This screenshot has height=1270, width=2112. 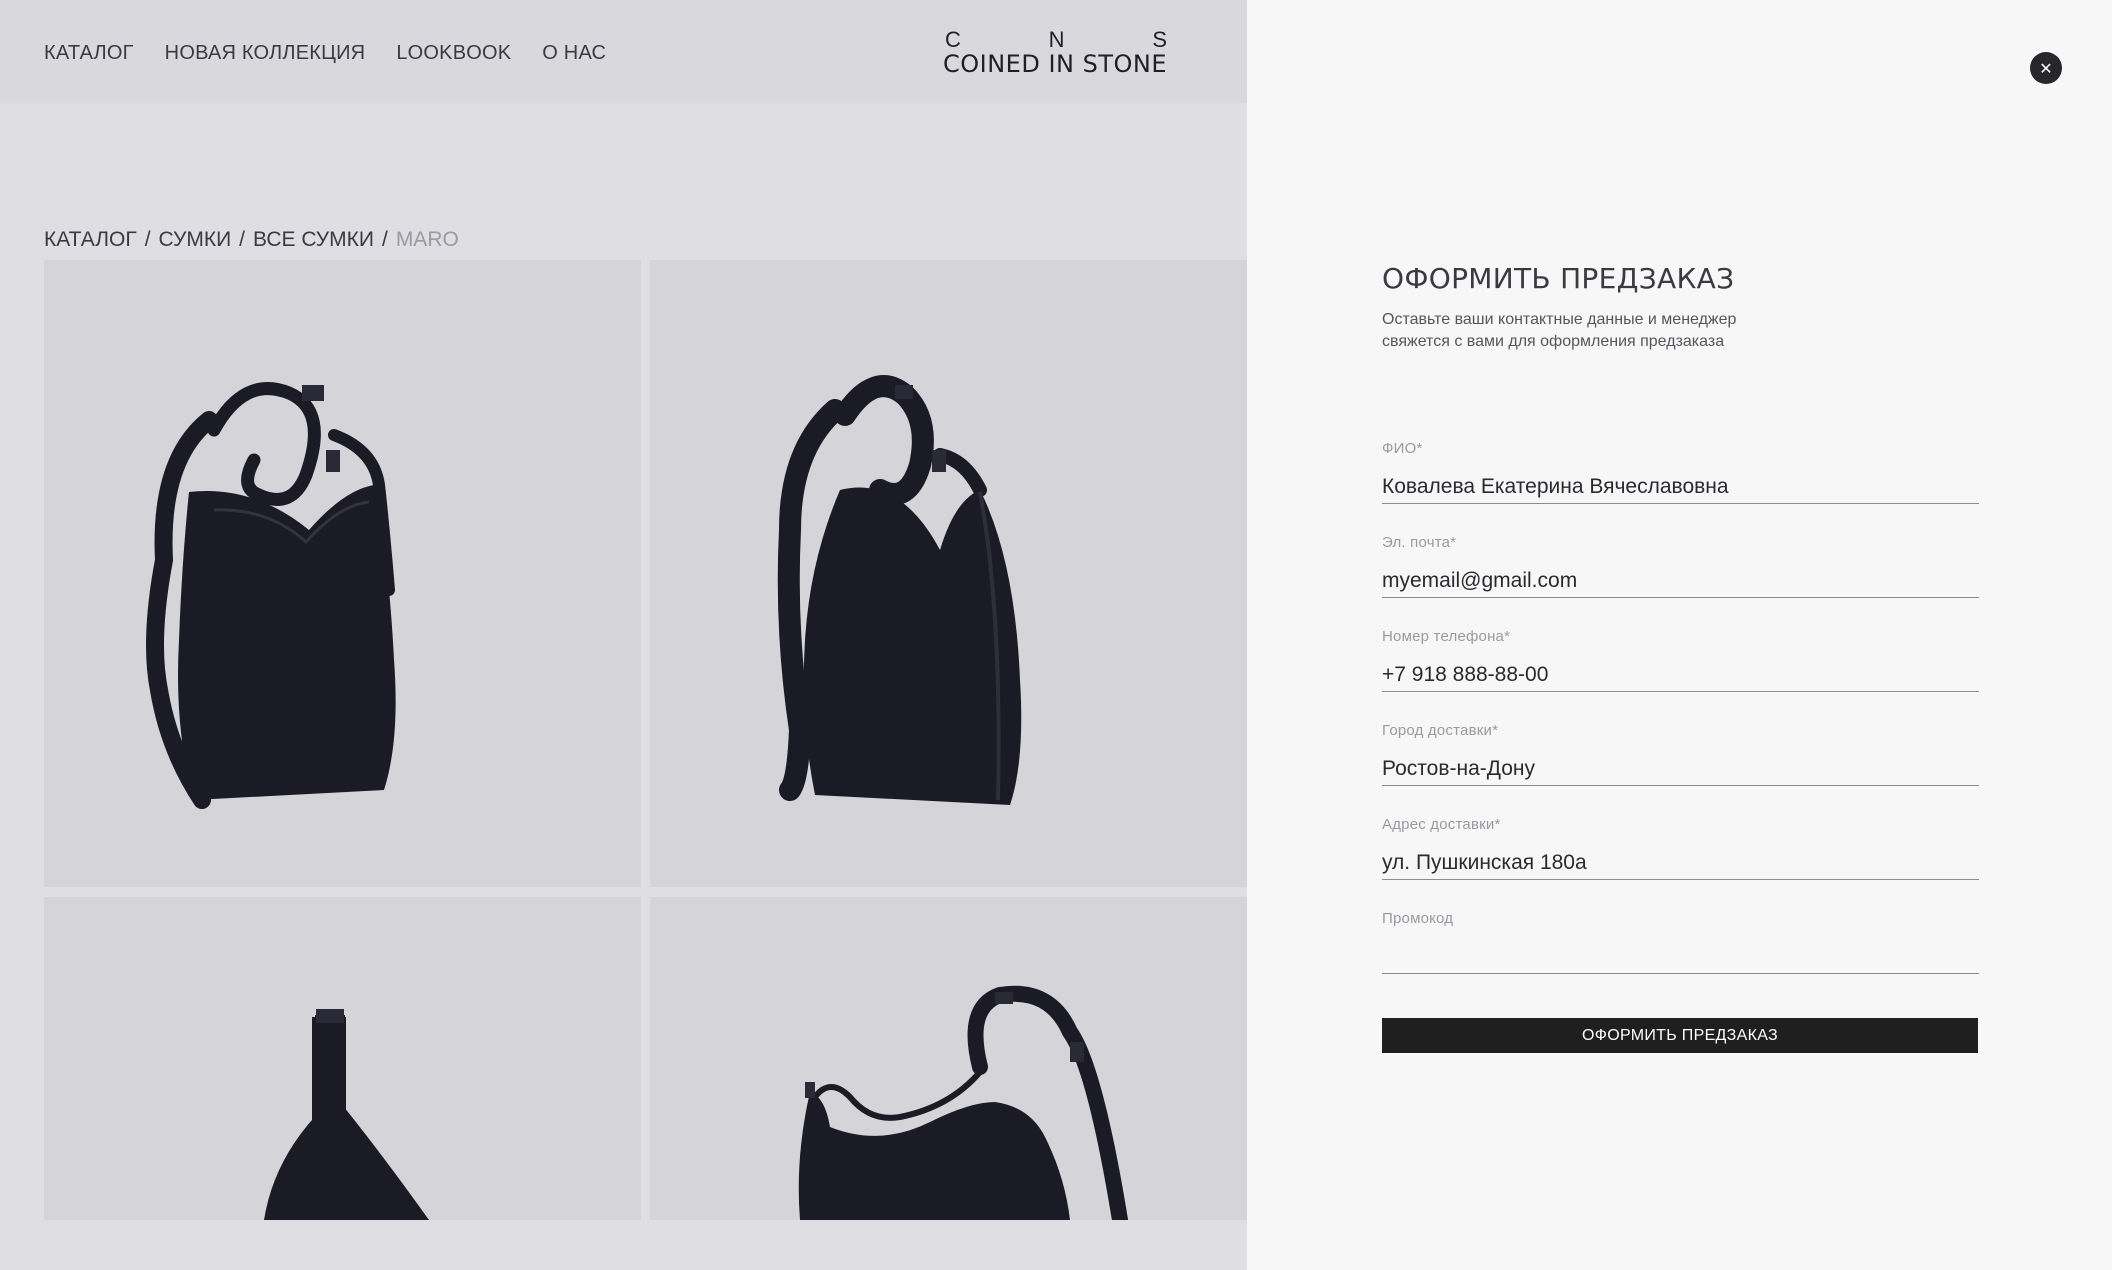 I want to click on nav-new-collection: НОВАЯ КОЛЛЕКЦИЯ, so click(x=265, y=53).